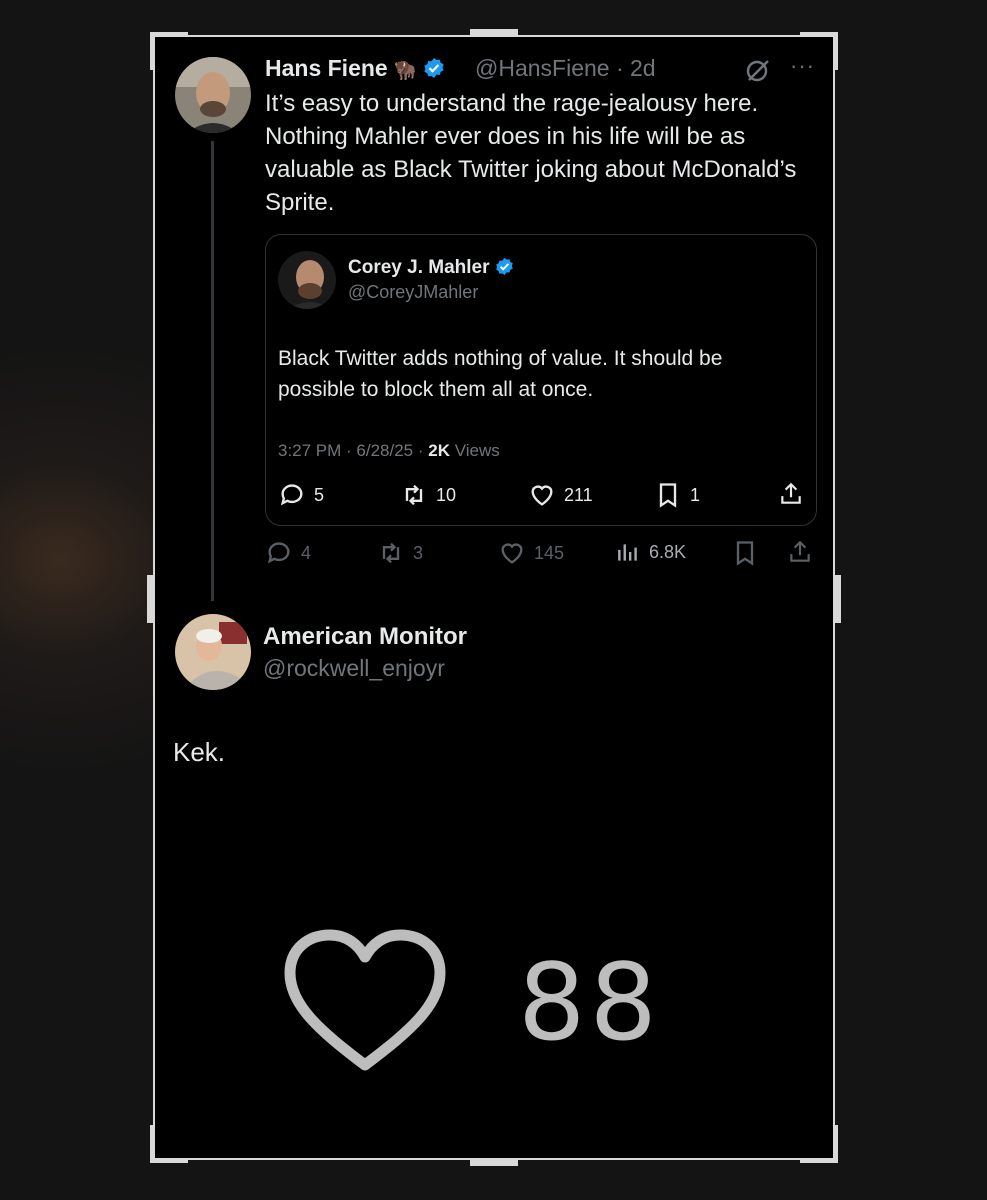  Describe the element at coordinates (565, 68) in the screenshot. I see `author-handle-time: @HansFiene · 2d` at that location.